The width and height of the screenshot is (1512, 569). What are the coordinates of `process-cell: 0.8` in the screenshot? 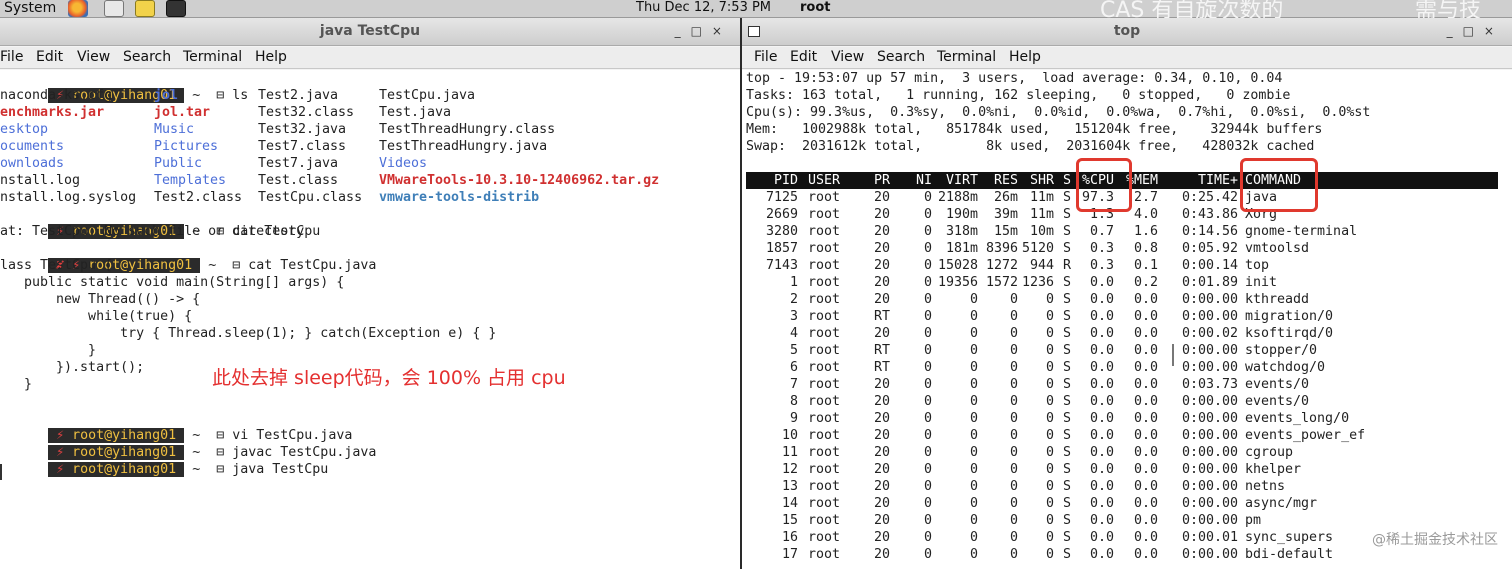 It's located at (1145, 248).